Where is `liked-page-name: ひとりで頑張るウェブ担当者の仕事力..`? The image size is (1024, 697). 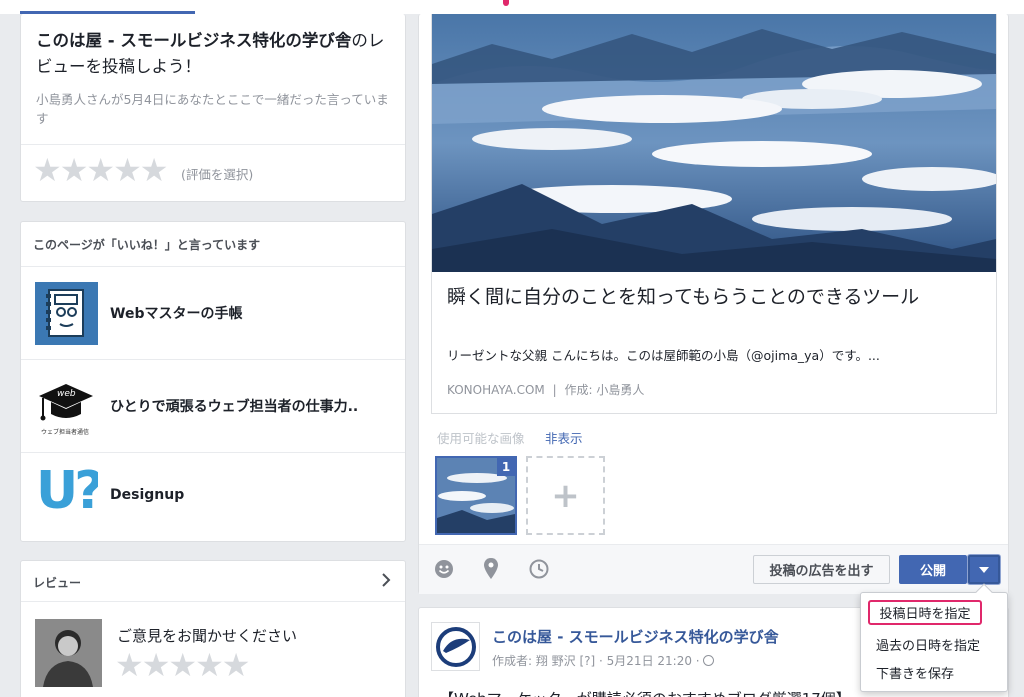 liked-page-name: ひとりで頑張るウェブ担当者の仕事力.. is located at coordinates (234, 406).